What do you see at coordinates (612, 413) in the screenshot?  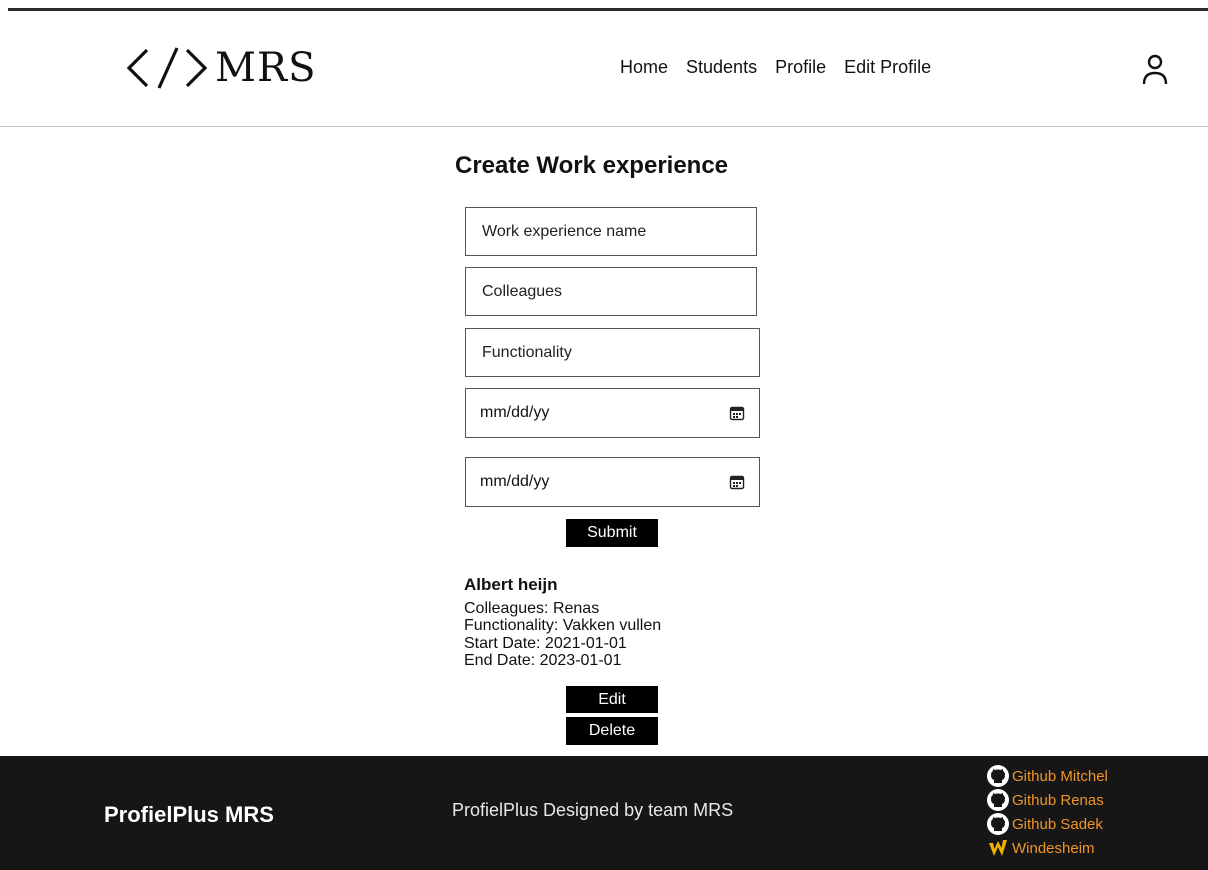 I see `start-date-field: mm/dd/yy` at bounding box center [612, 413].